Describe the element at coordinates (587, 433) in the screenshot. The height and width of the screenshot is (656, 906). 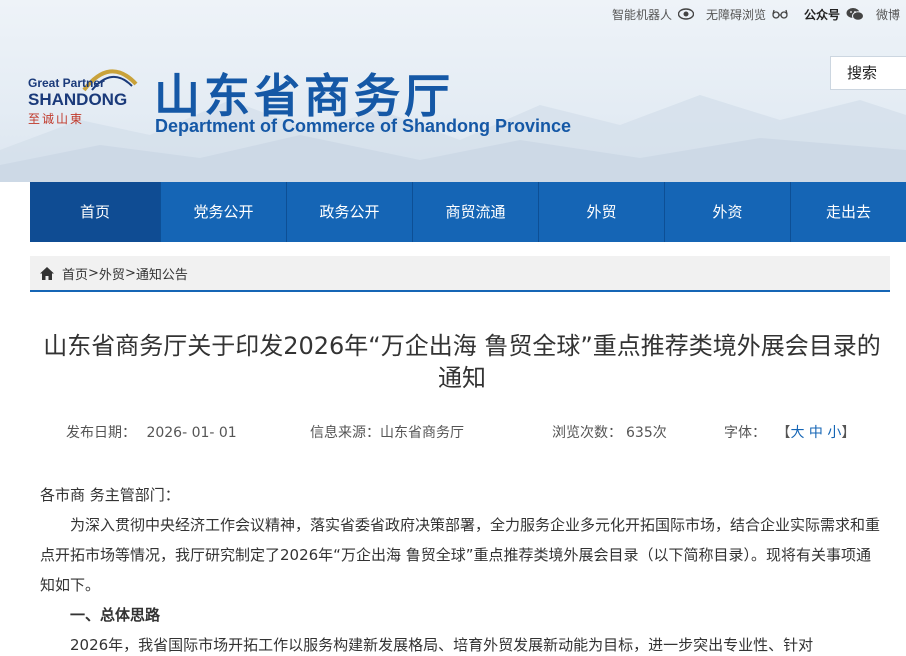
I see `view-count-label: 浏览次数：` at that location.